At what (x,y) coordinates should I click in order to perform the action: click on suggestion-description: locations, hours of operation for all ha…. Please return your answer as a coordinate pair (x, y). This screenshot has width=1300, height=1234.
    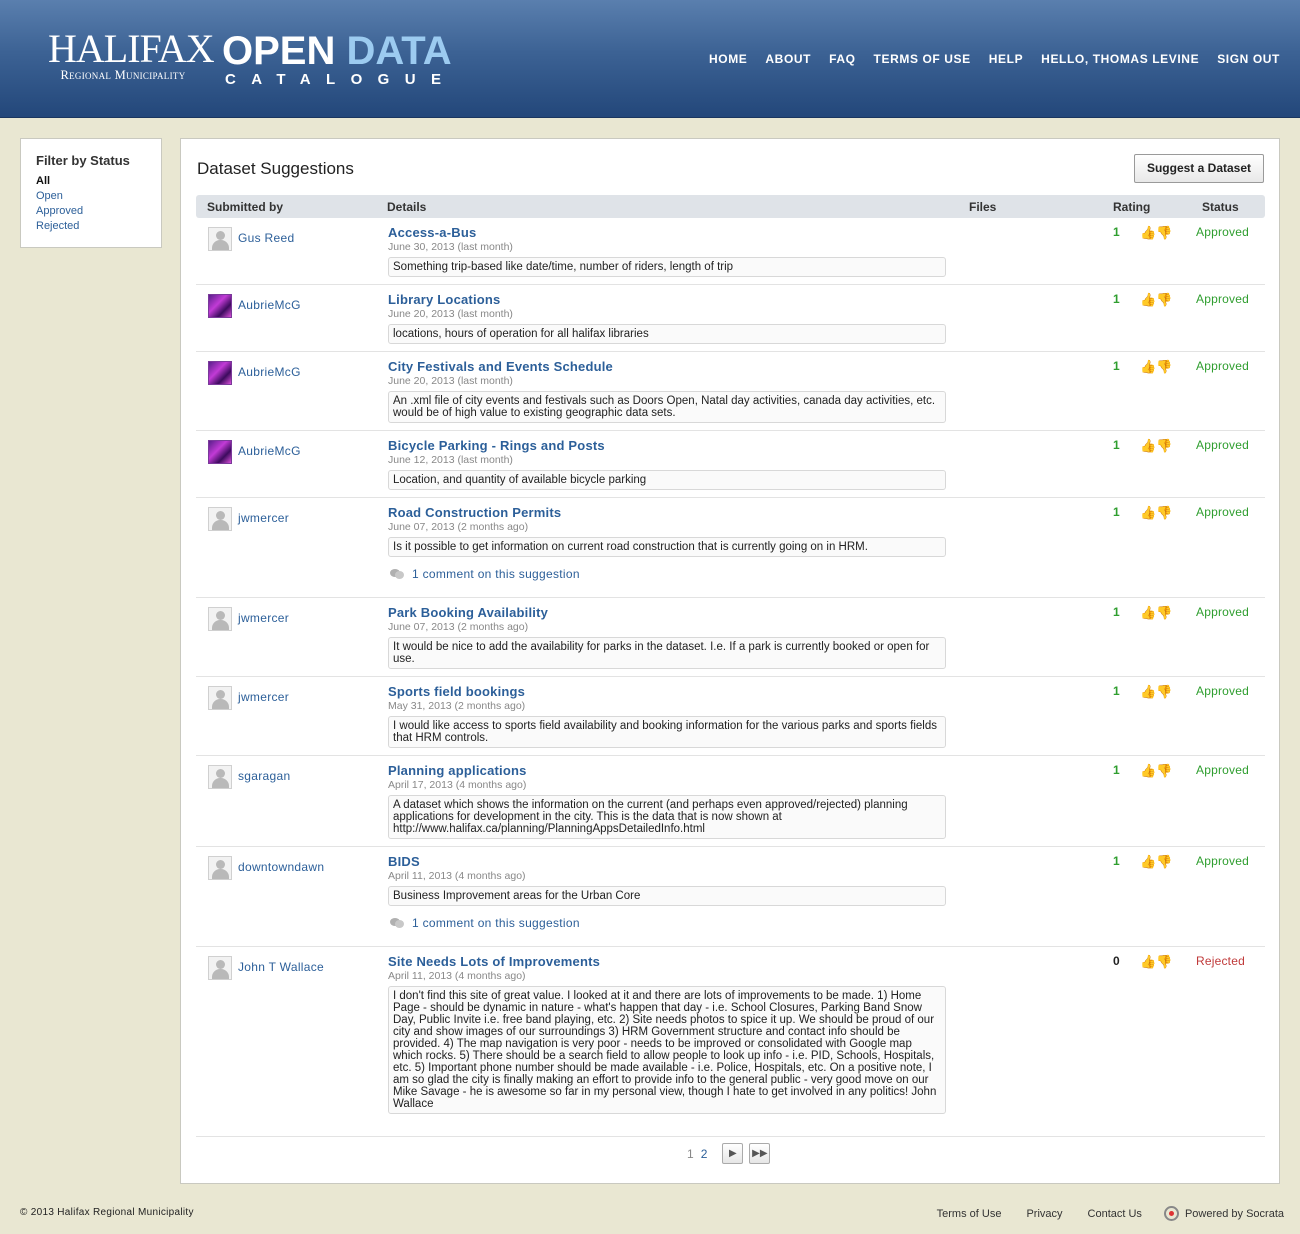
    Looking at the image, I should click on (667, 334).